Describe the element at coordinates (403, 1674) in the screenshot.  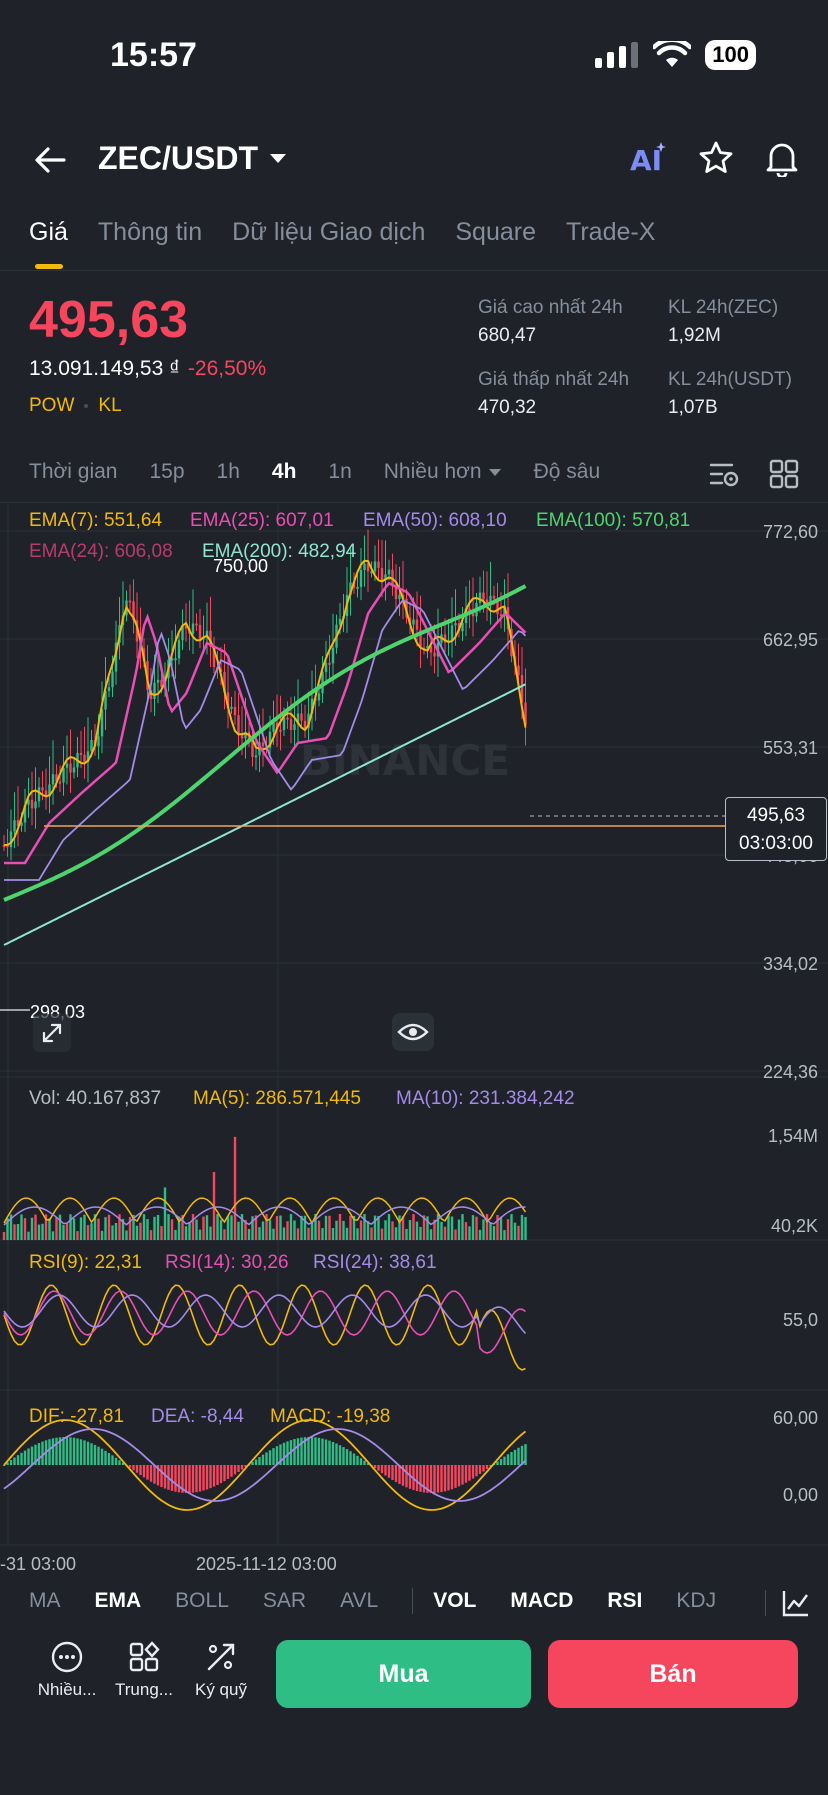
I see `buy-button: Mua` at that location.